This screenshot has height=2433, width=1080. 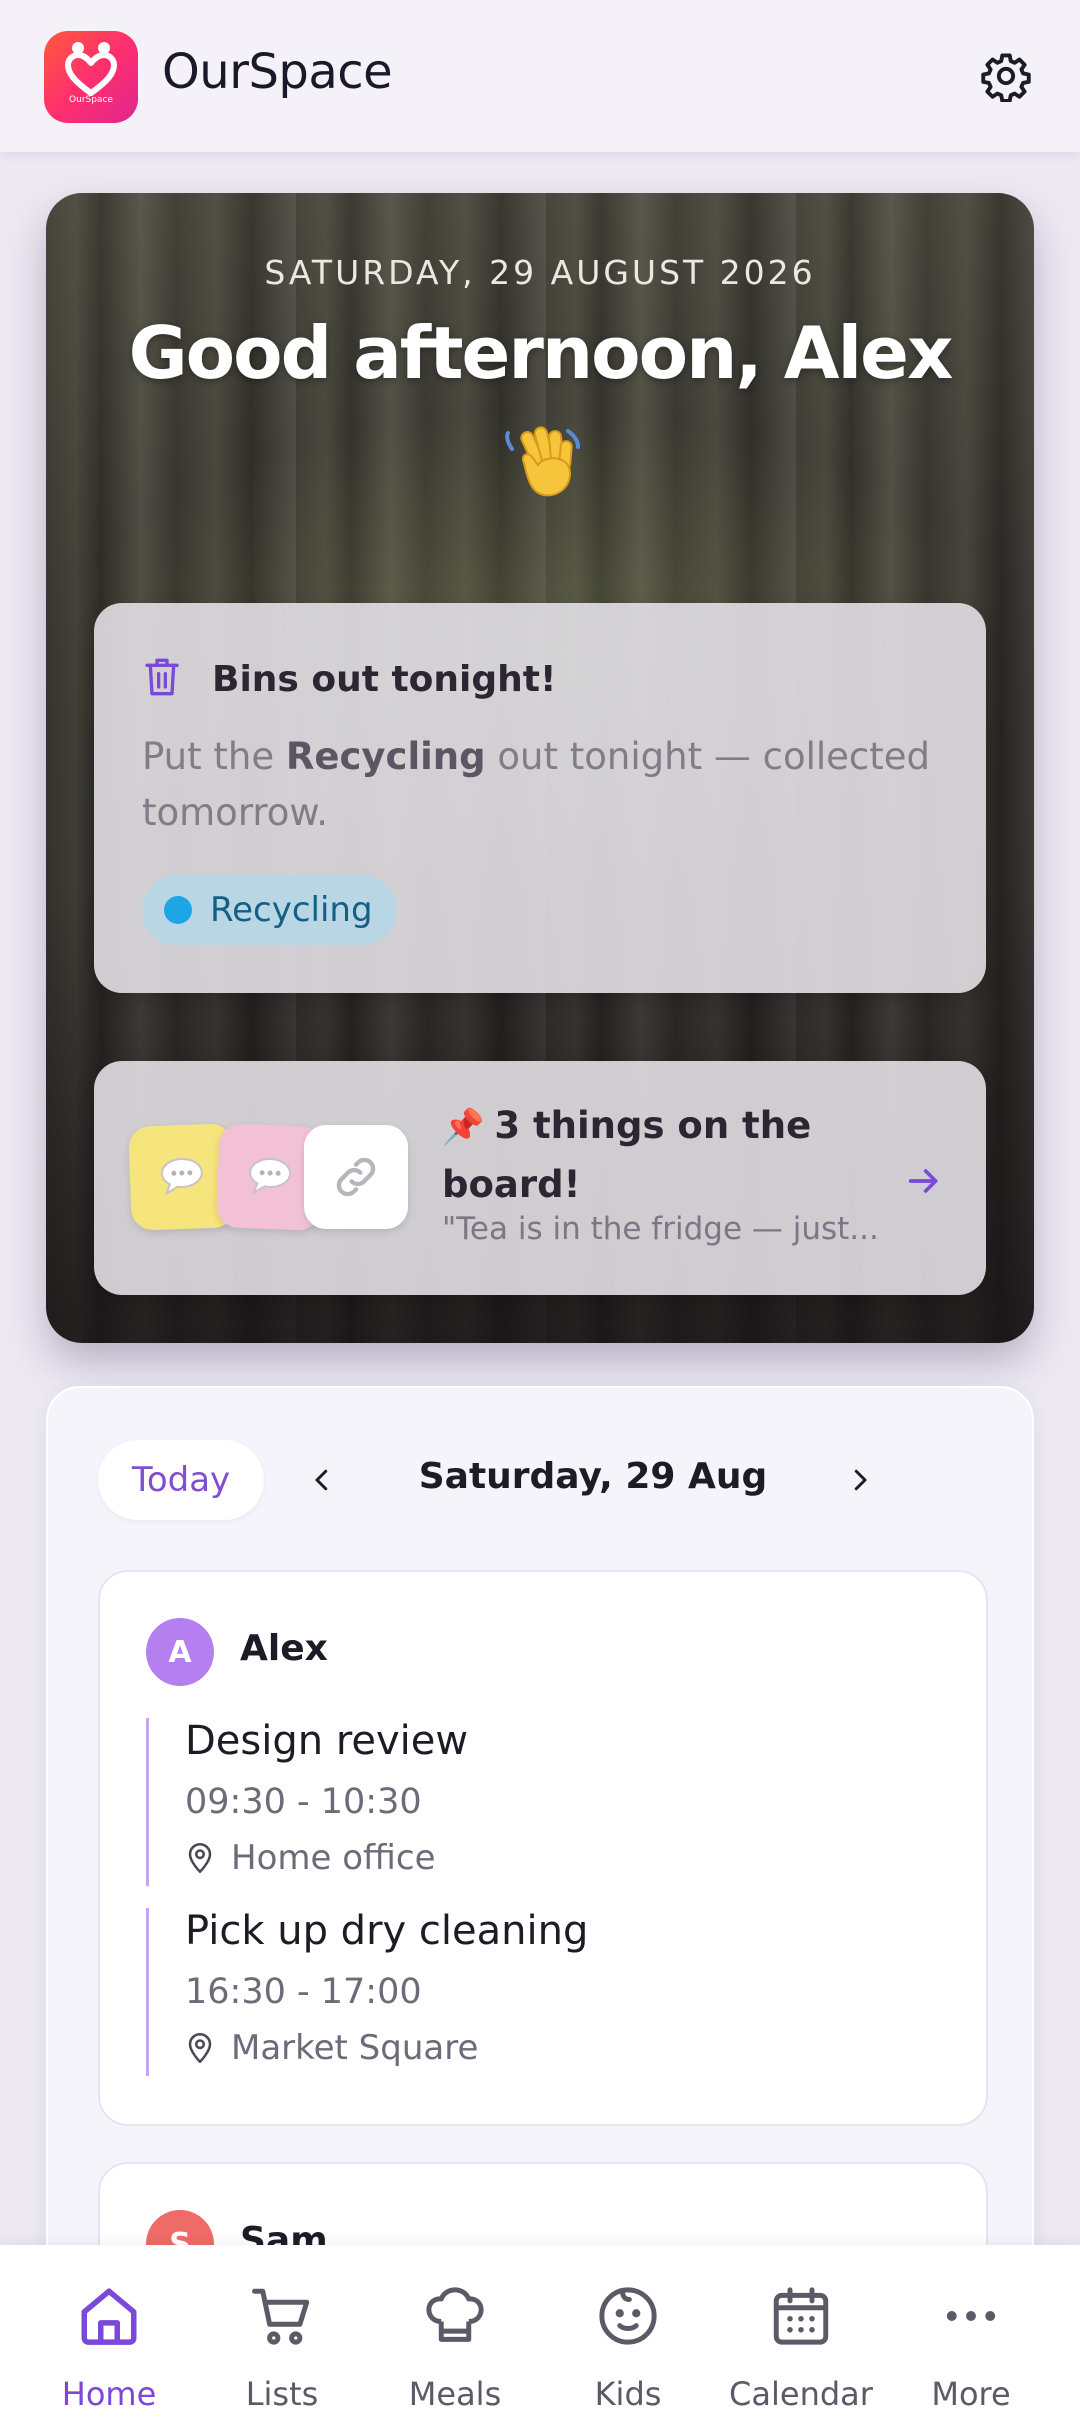 I want to click on calendar-icon, so click(x=801, y=2316).